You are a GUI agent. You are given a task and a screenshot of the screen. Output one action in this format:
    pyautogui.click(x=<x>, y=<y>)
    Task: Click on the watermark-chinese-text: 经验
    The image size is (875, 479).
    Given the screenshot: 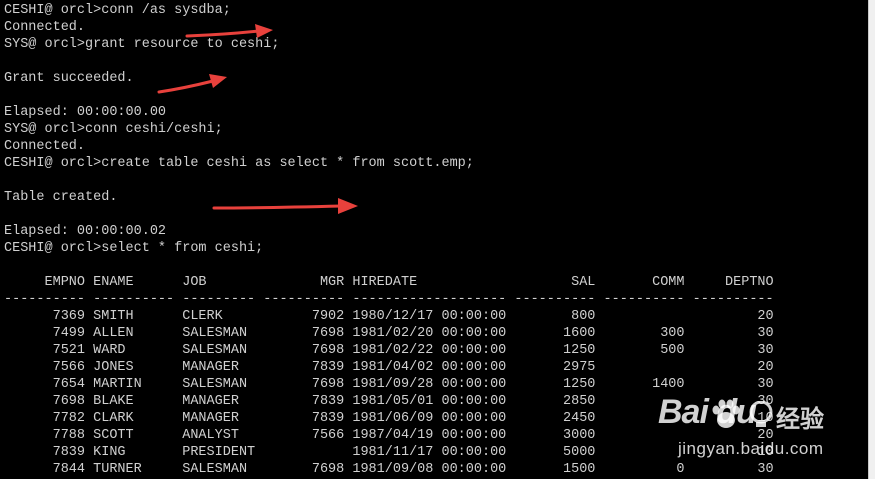 What is the action you would take?
    pyautogui.click(x=800, y=419)
    